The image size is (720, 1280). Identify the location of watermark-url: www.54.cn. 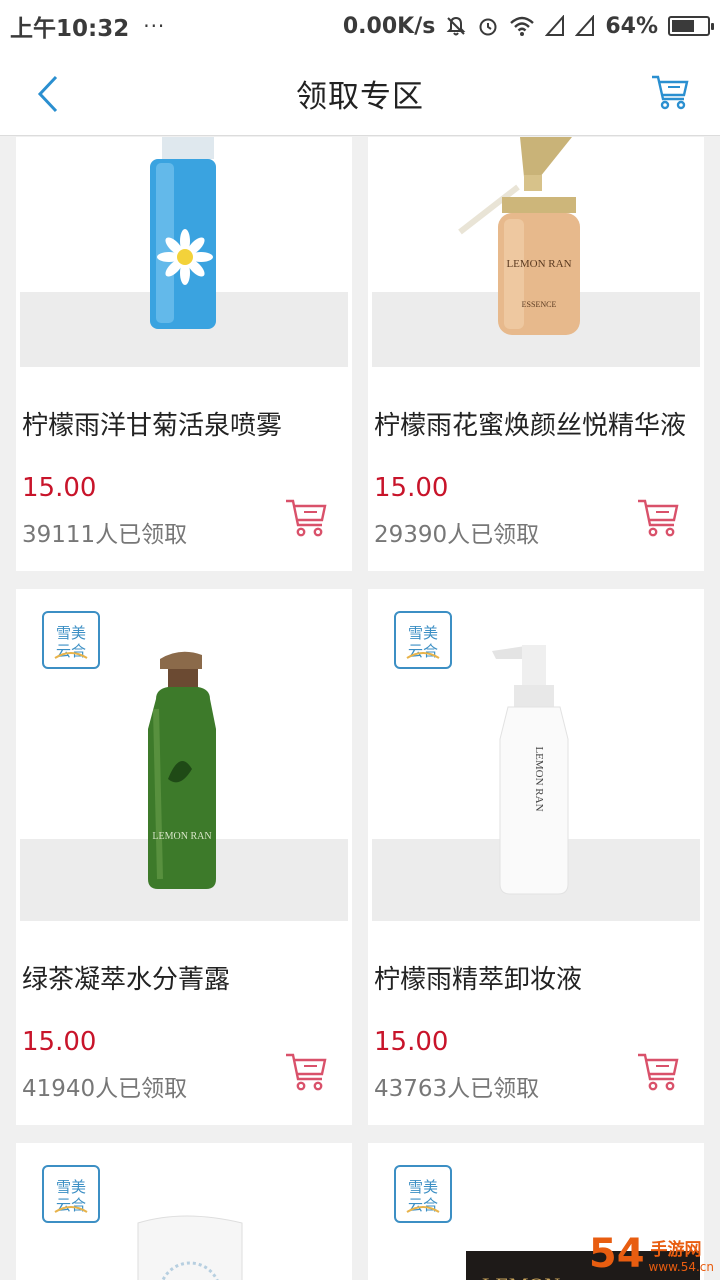
(681, 1267).